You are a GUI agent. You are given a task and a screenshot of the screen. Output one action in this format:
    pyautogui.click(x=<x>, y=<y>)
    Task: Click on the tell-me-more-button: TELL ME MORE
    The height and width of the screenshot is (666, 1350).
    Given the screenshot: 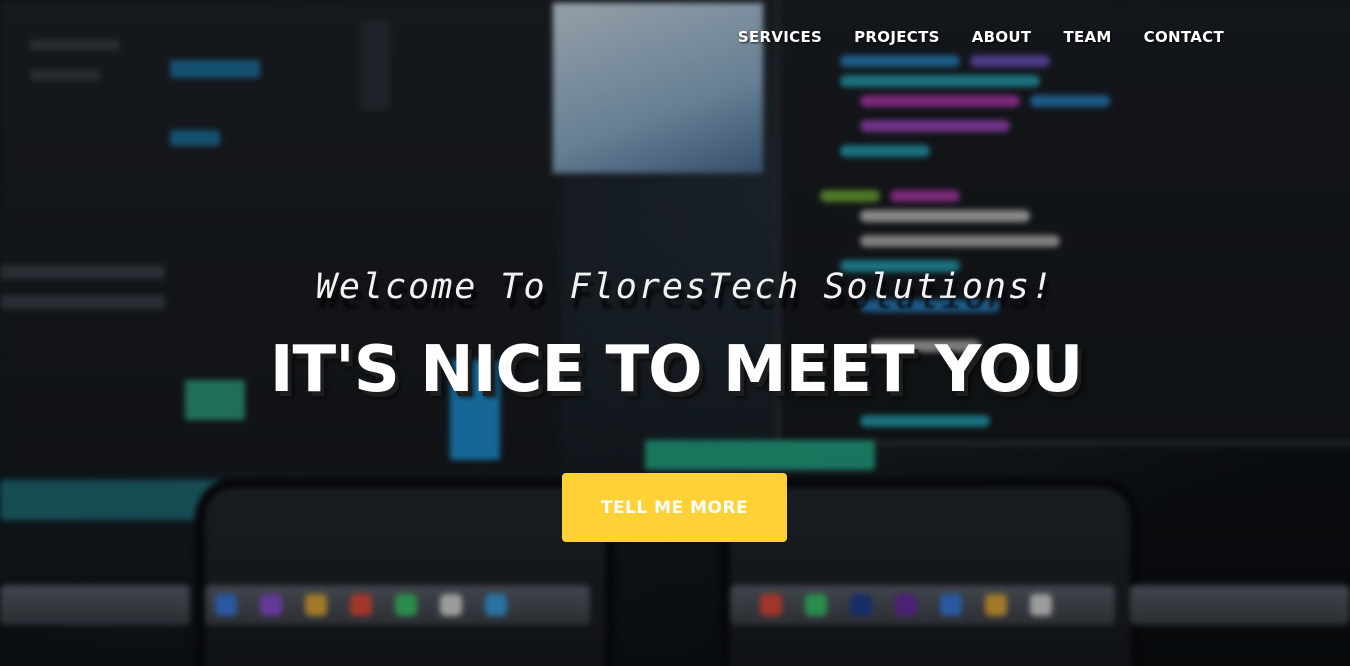 What is the action you would take?
    pyautogui.click(x=674, y=507)
    